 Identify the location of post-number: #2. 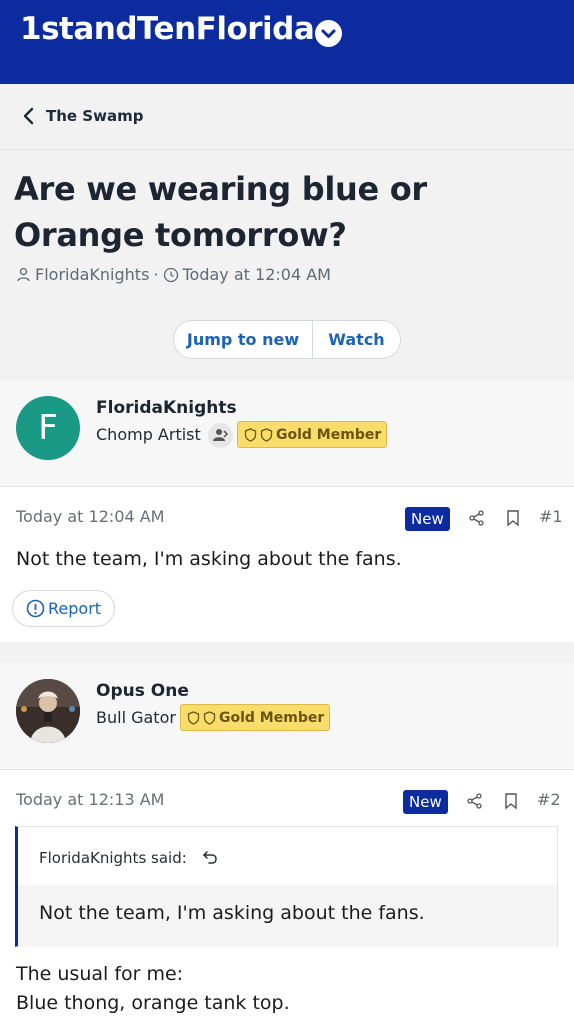
(549, 799).